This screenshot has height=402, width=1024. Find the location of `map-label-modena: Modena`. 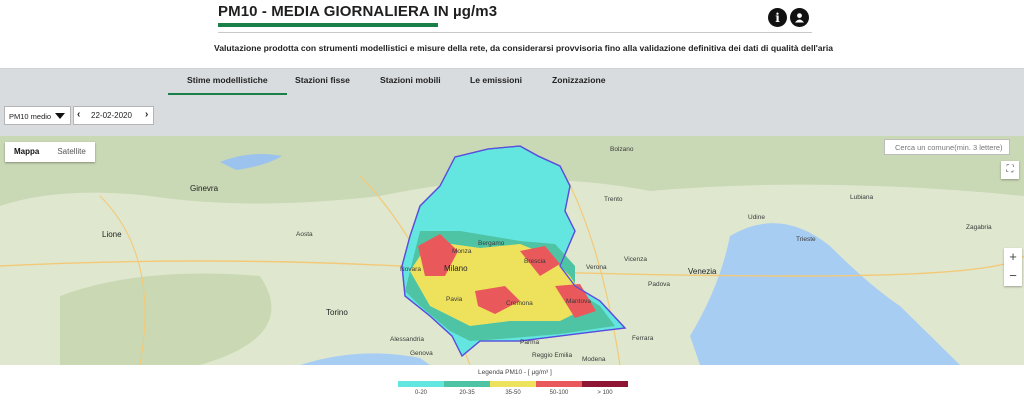

map-label-modena: Modena is located at coordinates (594, 359).